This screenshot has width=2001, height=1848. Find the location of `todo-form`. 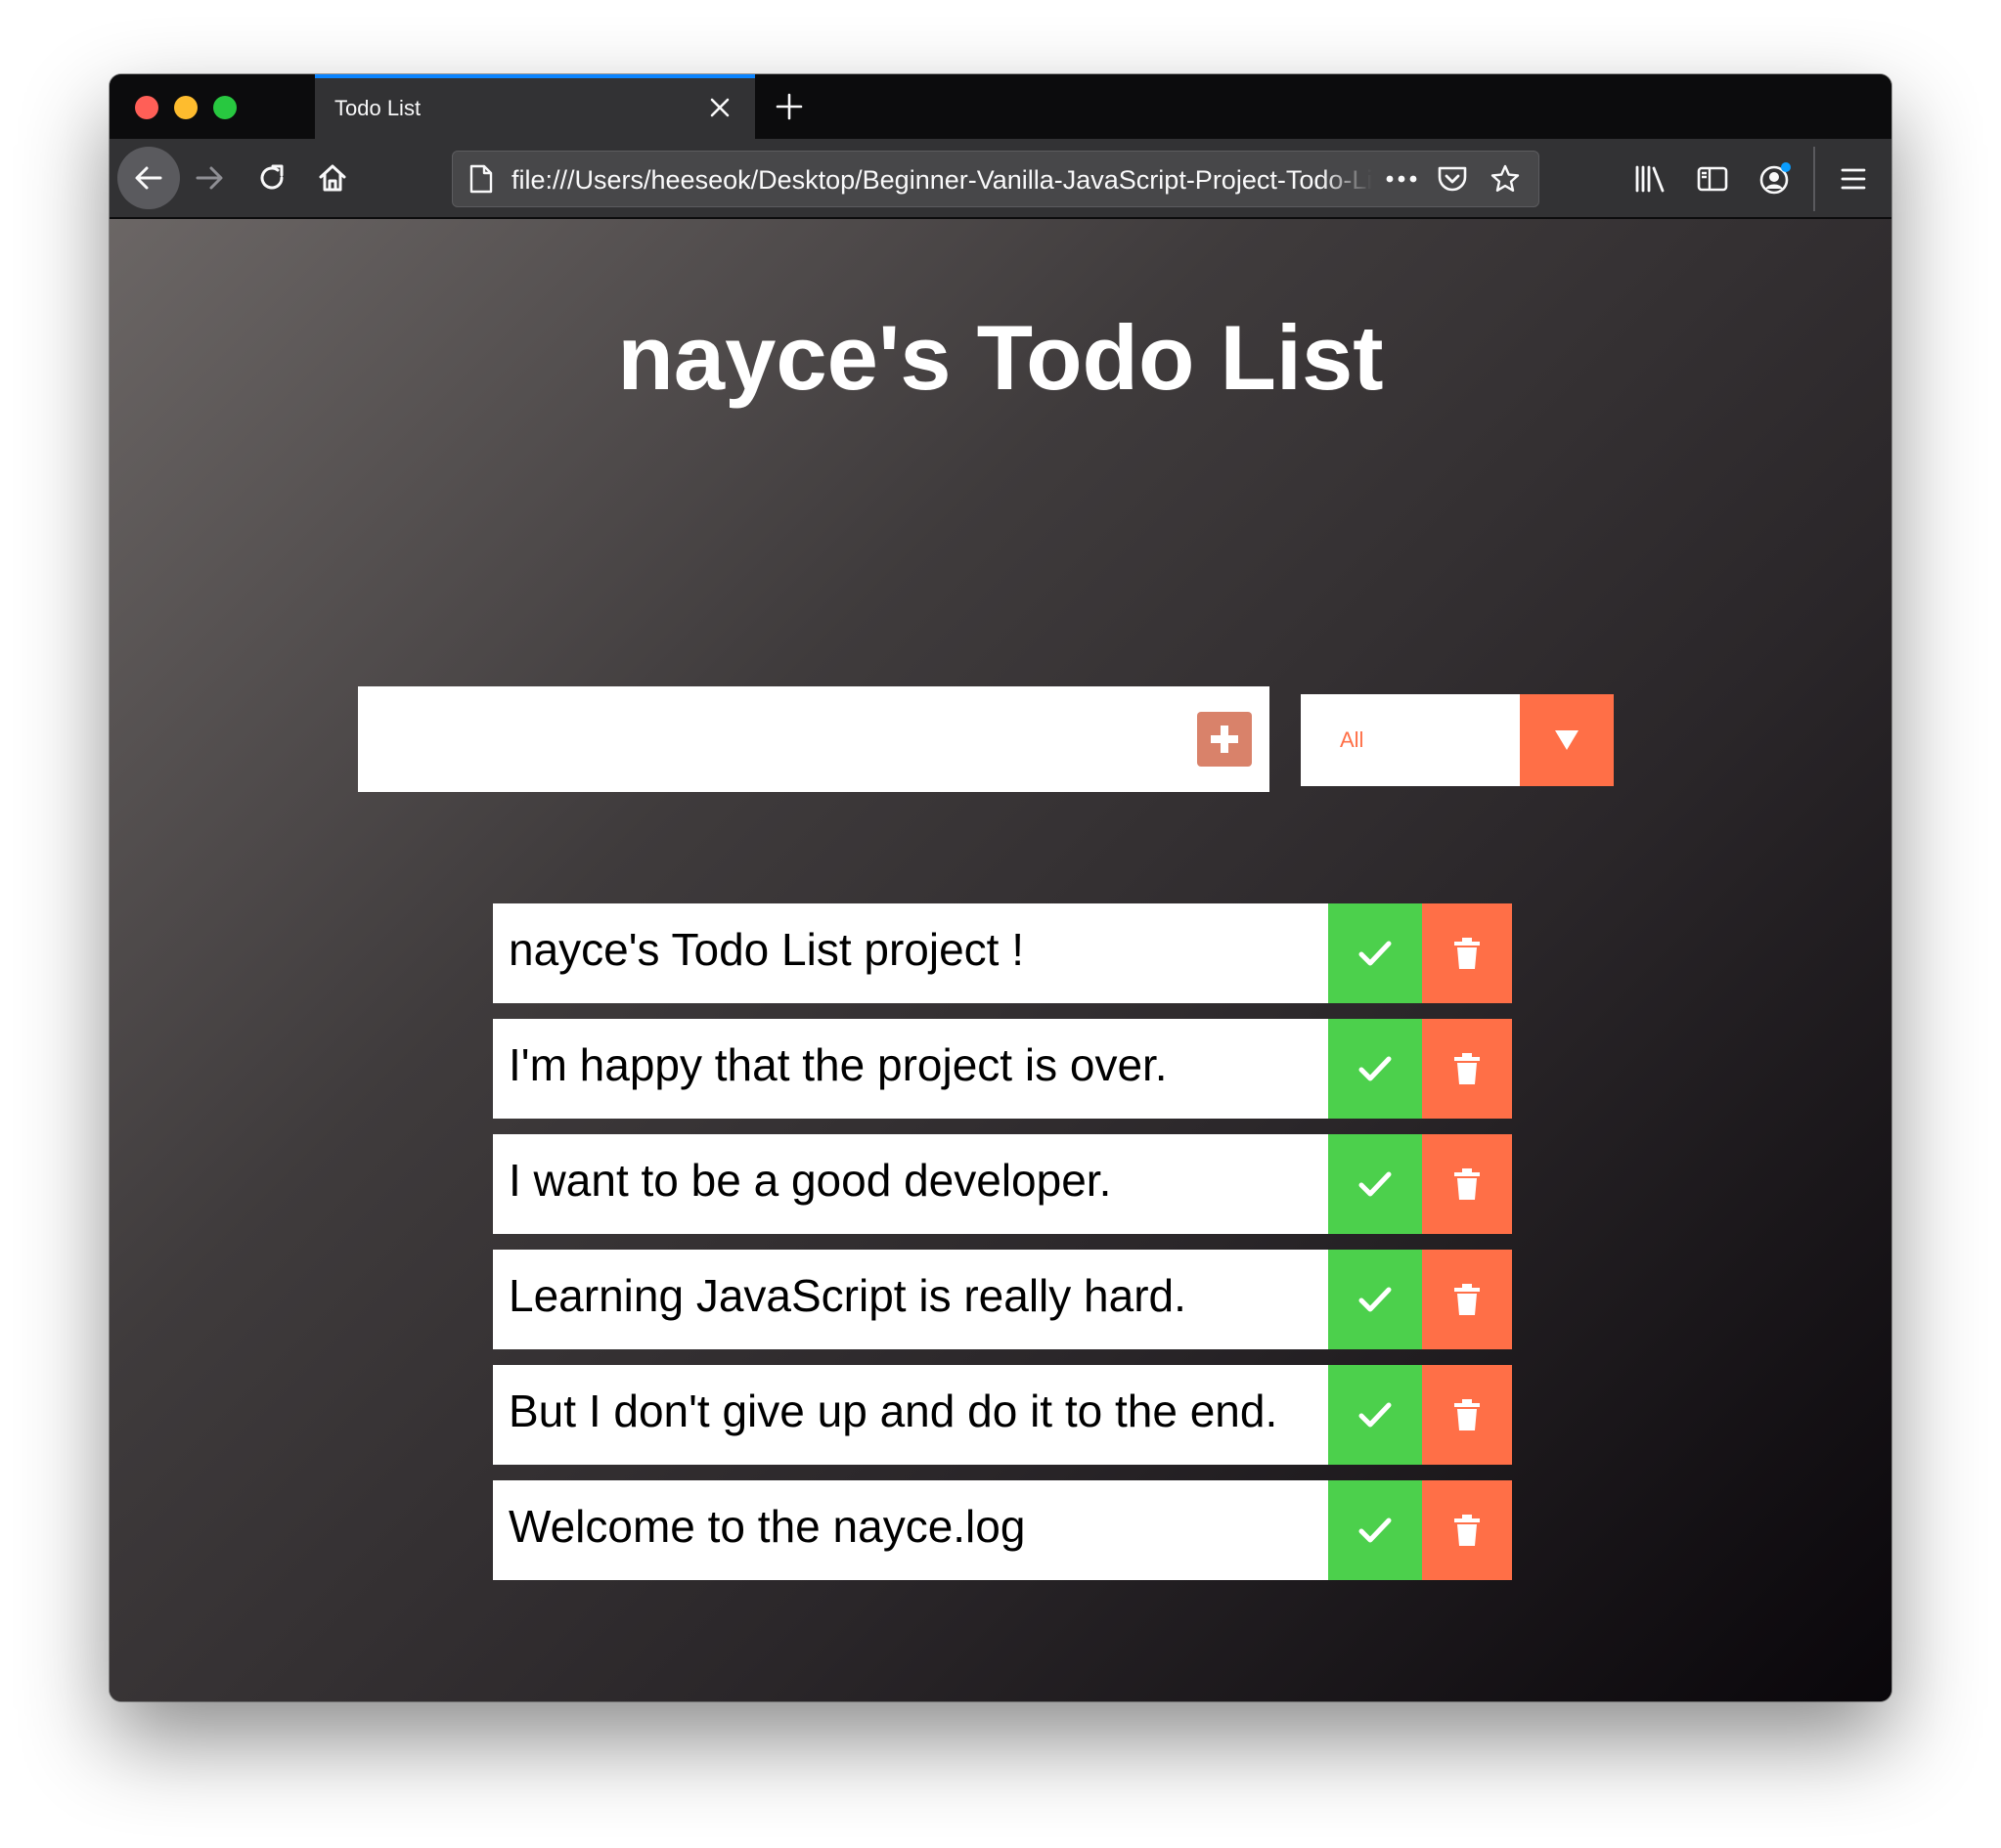

todo-form is located at coordinates (813, 739).